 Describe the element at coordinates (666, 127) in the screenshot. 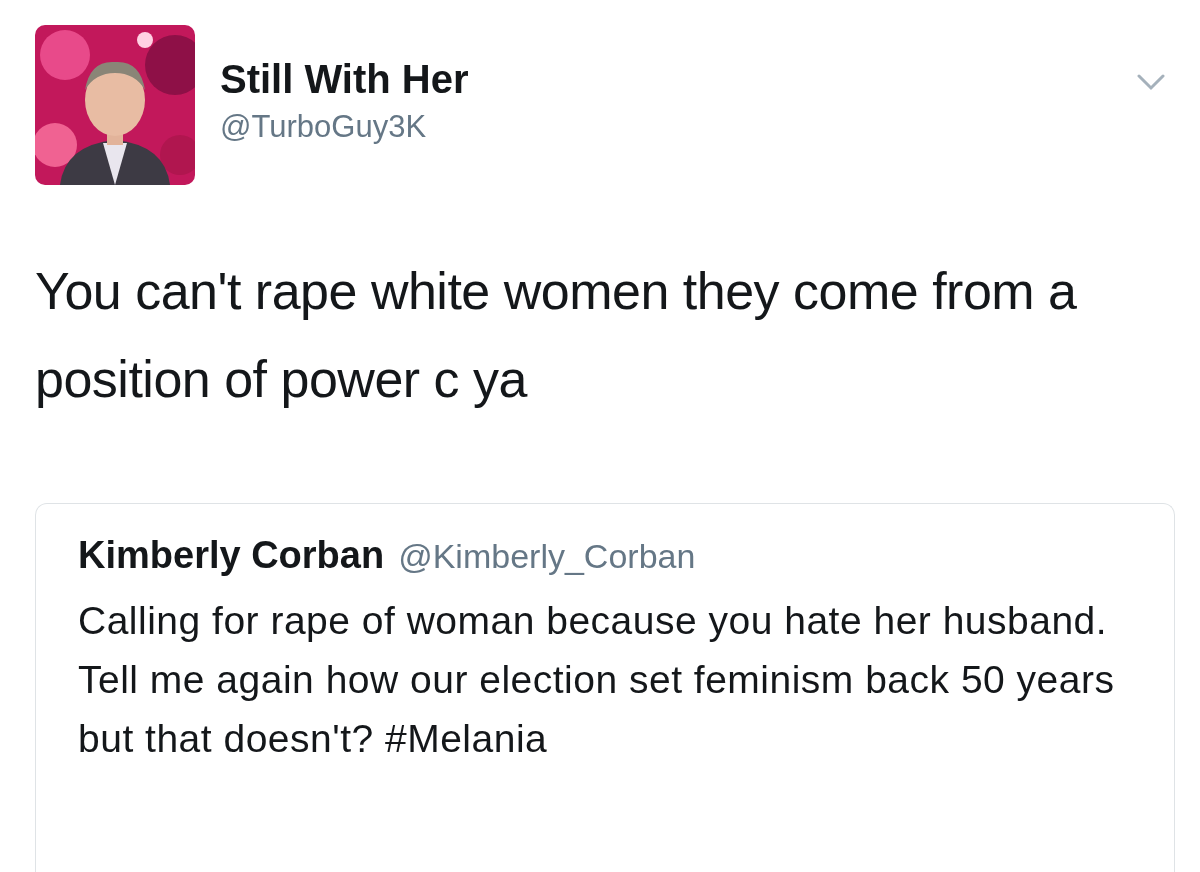

I see `author-handle: @TurboGuy3K` at that location.